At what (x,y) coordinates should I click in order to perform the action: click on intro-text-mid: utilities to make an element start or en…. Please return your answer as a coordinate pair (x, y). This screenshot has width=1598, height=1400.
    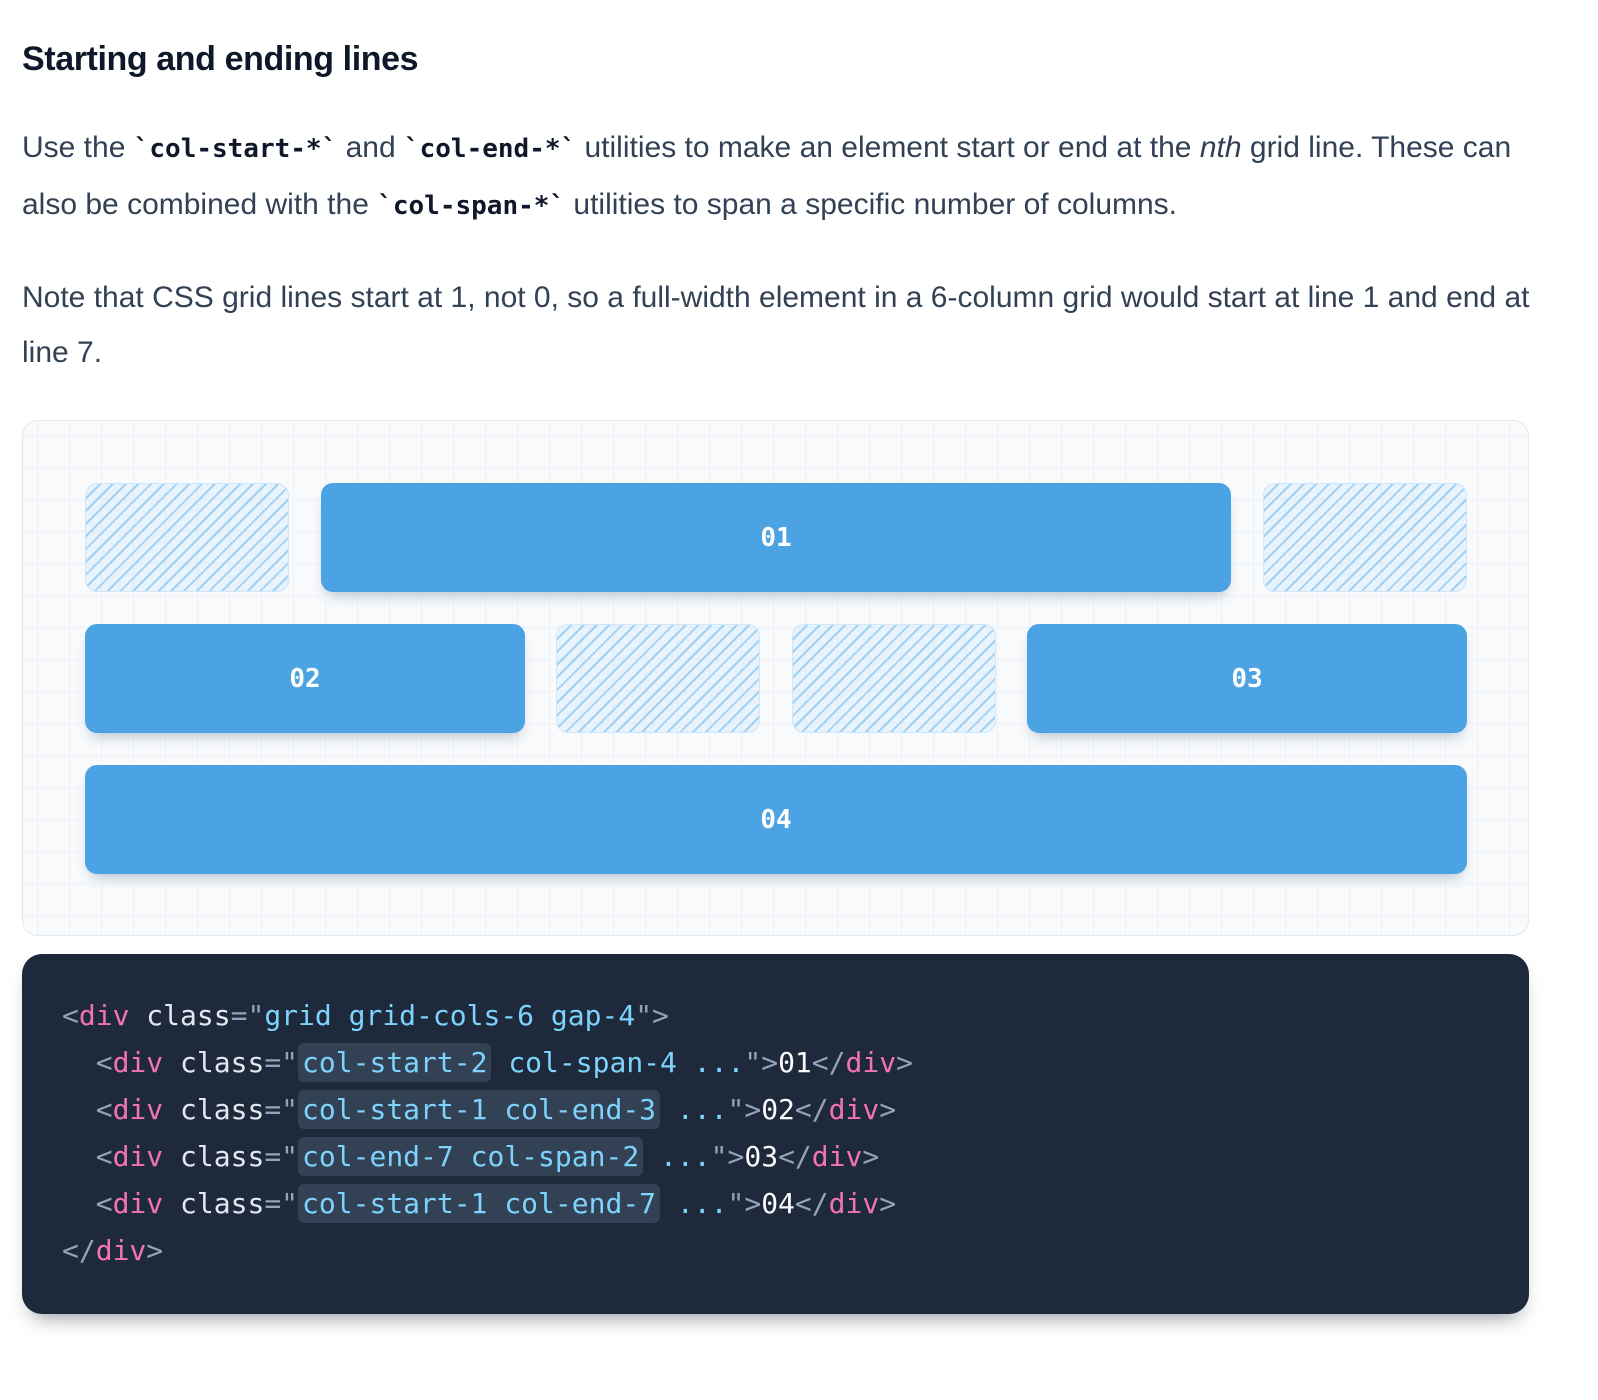
    Looking at the image, I should click on (888, 147).